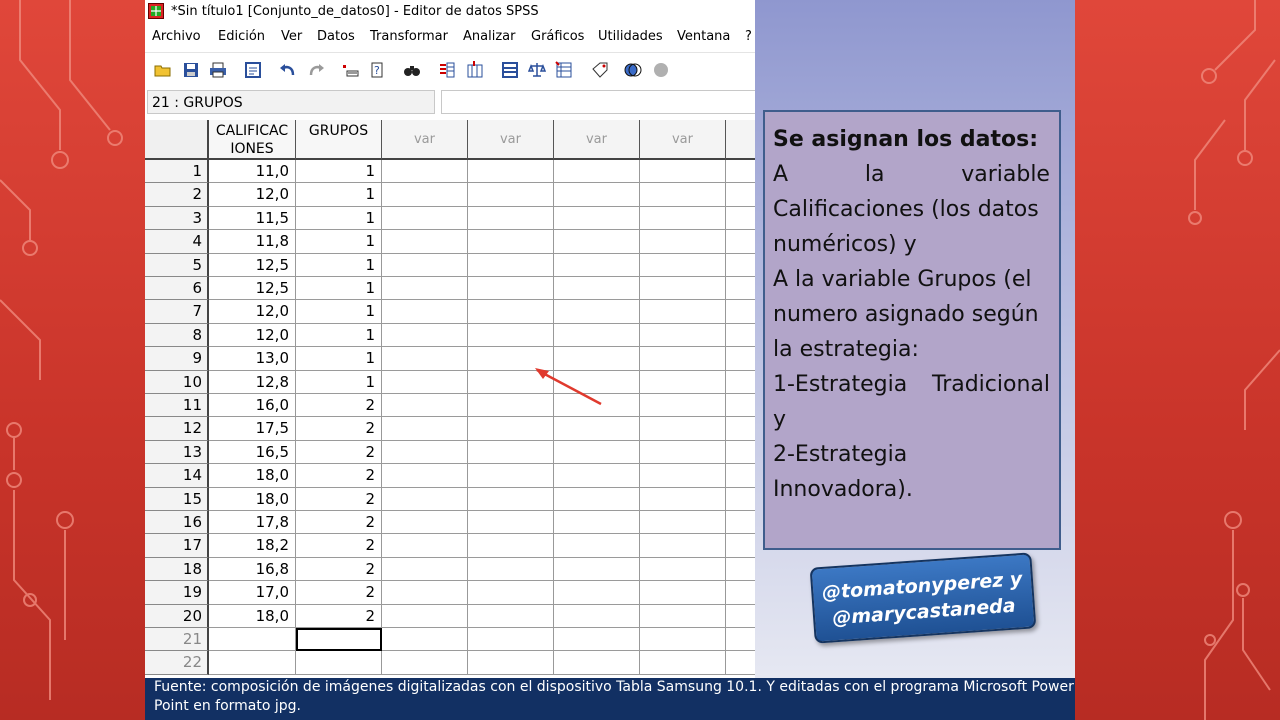  What do you see at coordinates (350, 70) in the screenshot?
I see `goto-case-icon` at bounding box center [350, 70].